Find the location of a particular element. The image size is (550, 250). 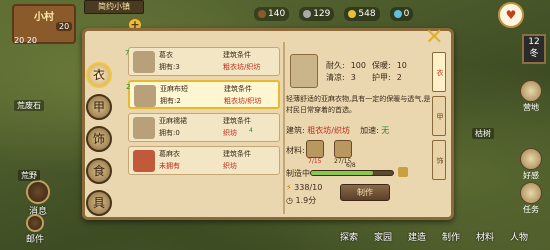

craft-time: ◷ 1.9分 is located at coordinates (301, 200).